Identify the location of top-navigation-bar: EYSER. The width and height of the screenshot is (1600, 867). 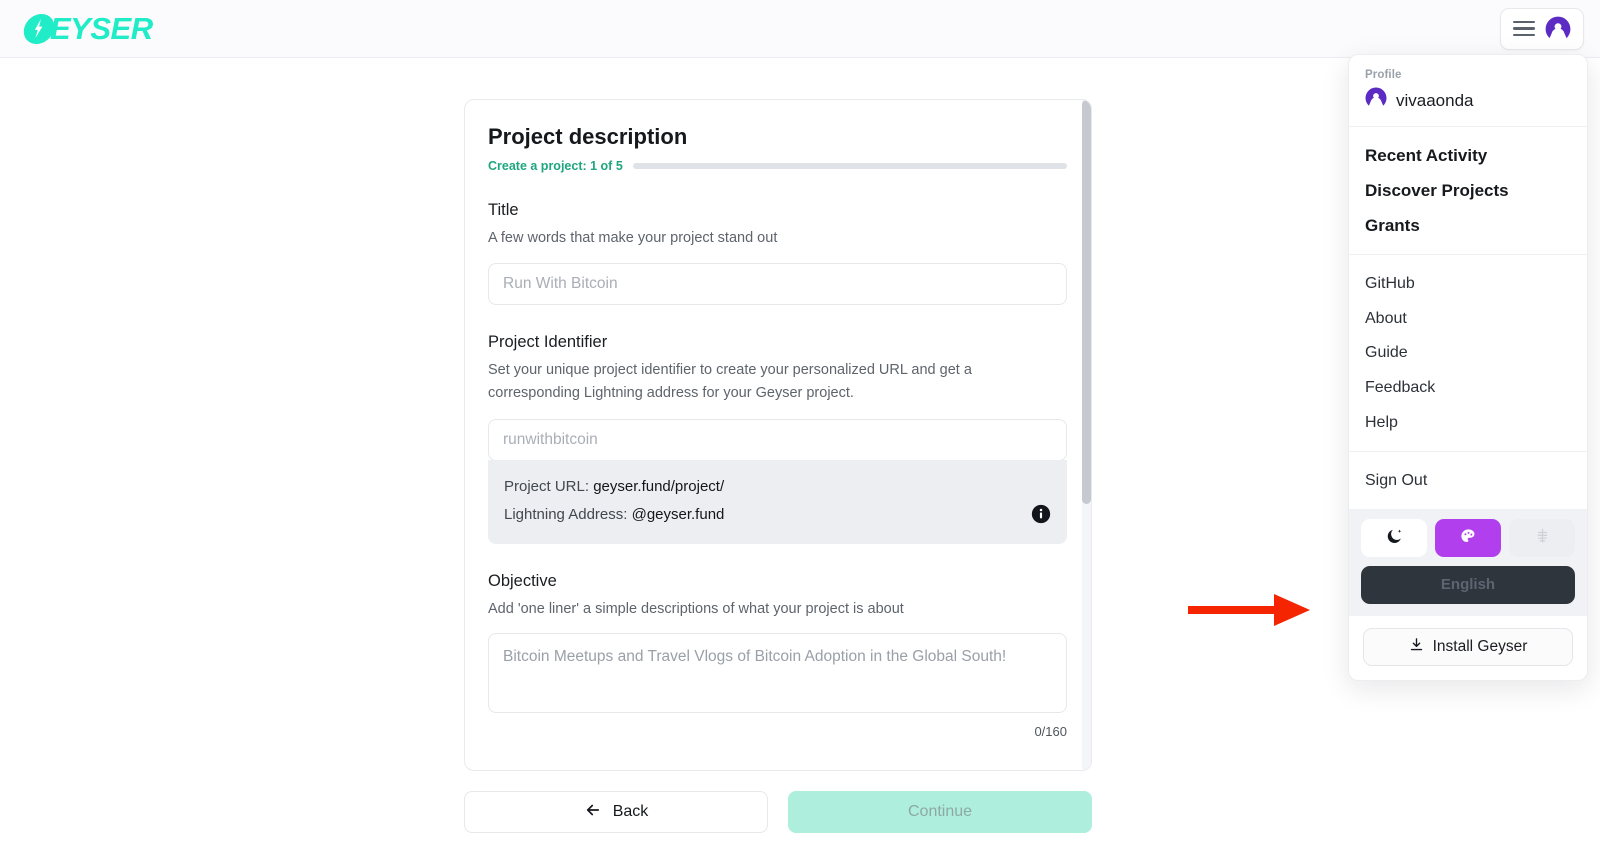
(800, 29).